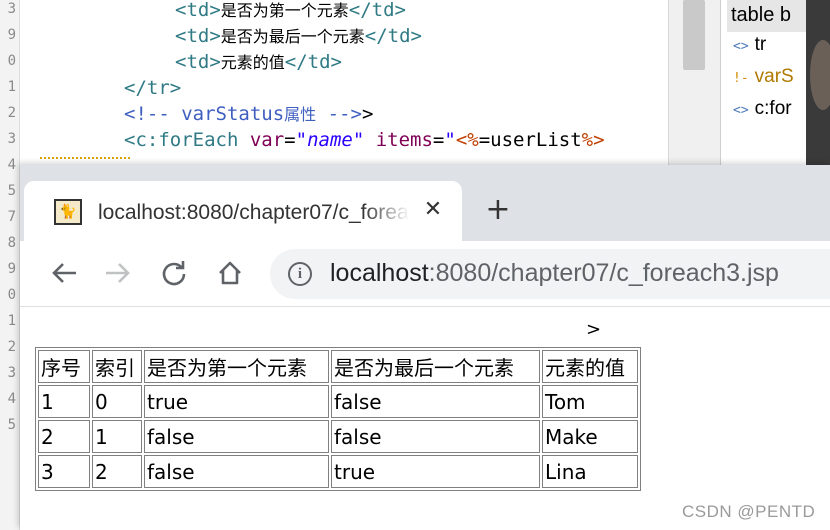 The image size is (830, 530). I want to click on code-token: %>, so click(593, 140).